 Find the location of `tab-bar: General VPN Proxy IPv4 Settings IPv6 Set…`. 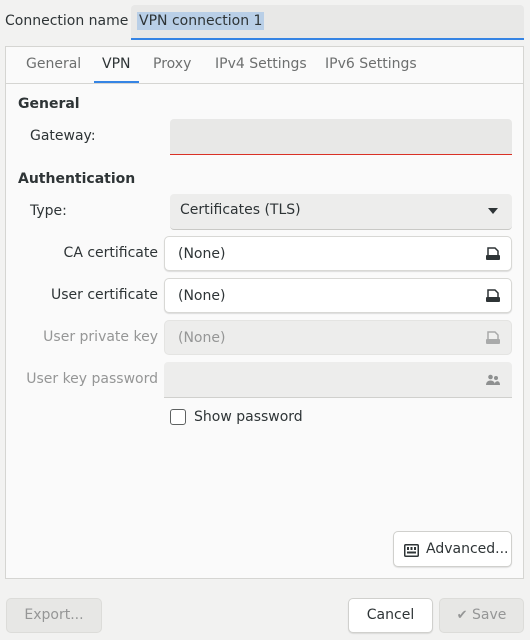

tab-bar: General VPN Proxy IPv4 Settings IPv6 Set… is located at coordinates (264, 65).